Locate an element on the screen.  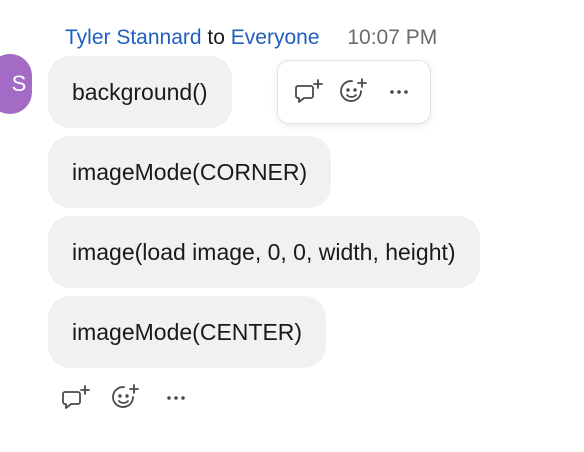
sender-name: Tyler Stannard is located at coordinates (133, 37).